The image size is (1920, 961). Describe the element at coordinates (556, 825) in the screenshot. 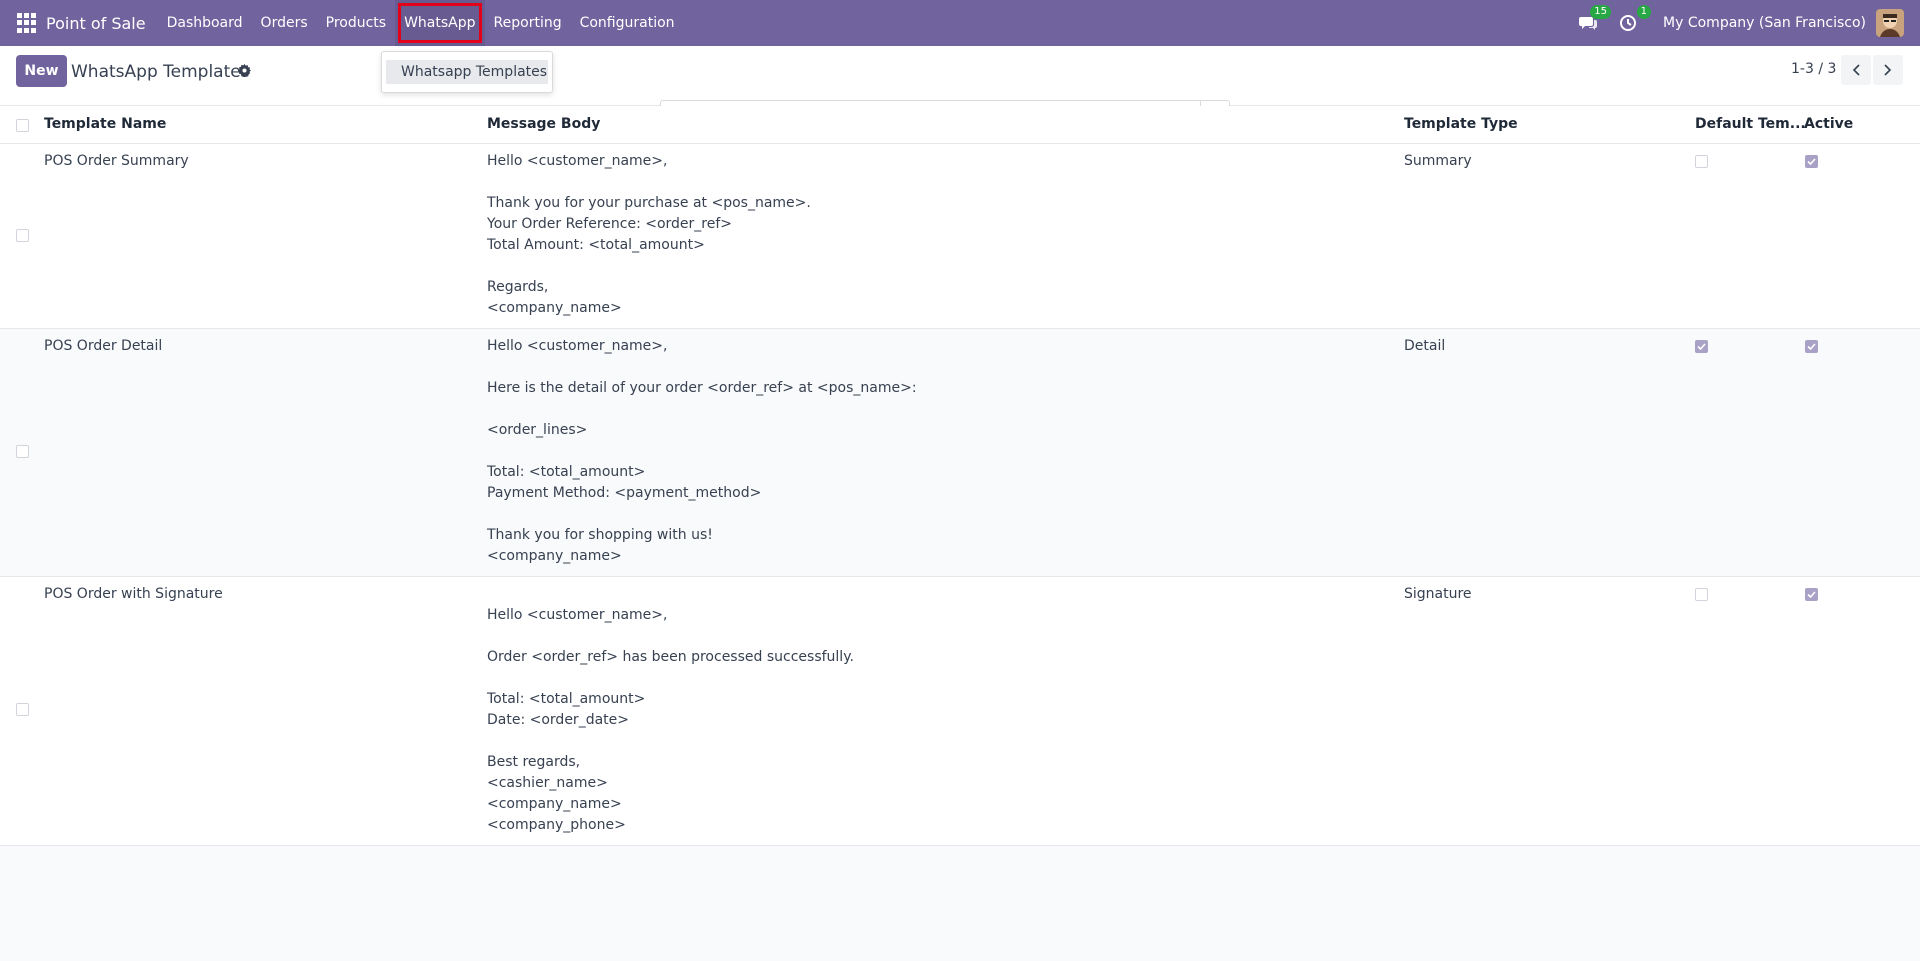

I see `body-line: <company_phone>` at that location.